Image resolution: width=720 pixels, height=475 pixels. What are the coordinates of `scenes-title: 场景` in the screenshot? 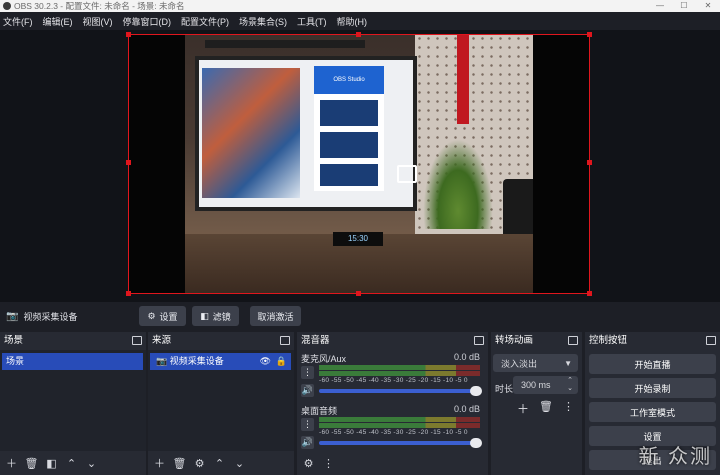 It's located at (14, 340).